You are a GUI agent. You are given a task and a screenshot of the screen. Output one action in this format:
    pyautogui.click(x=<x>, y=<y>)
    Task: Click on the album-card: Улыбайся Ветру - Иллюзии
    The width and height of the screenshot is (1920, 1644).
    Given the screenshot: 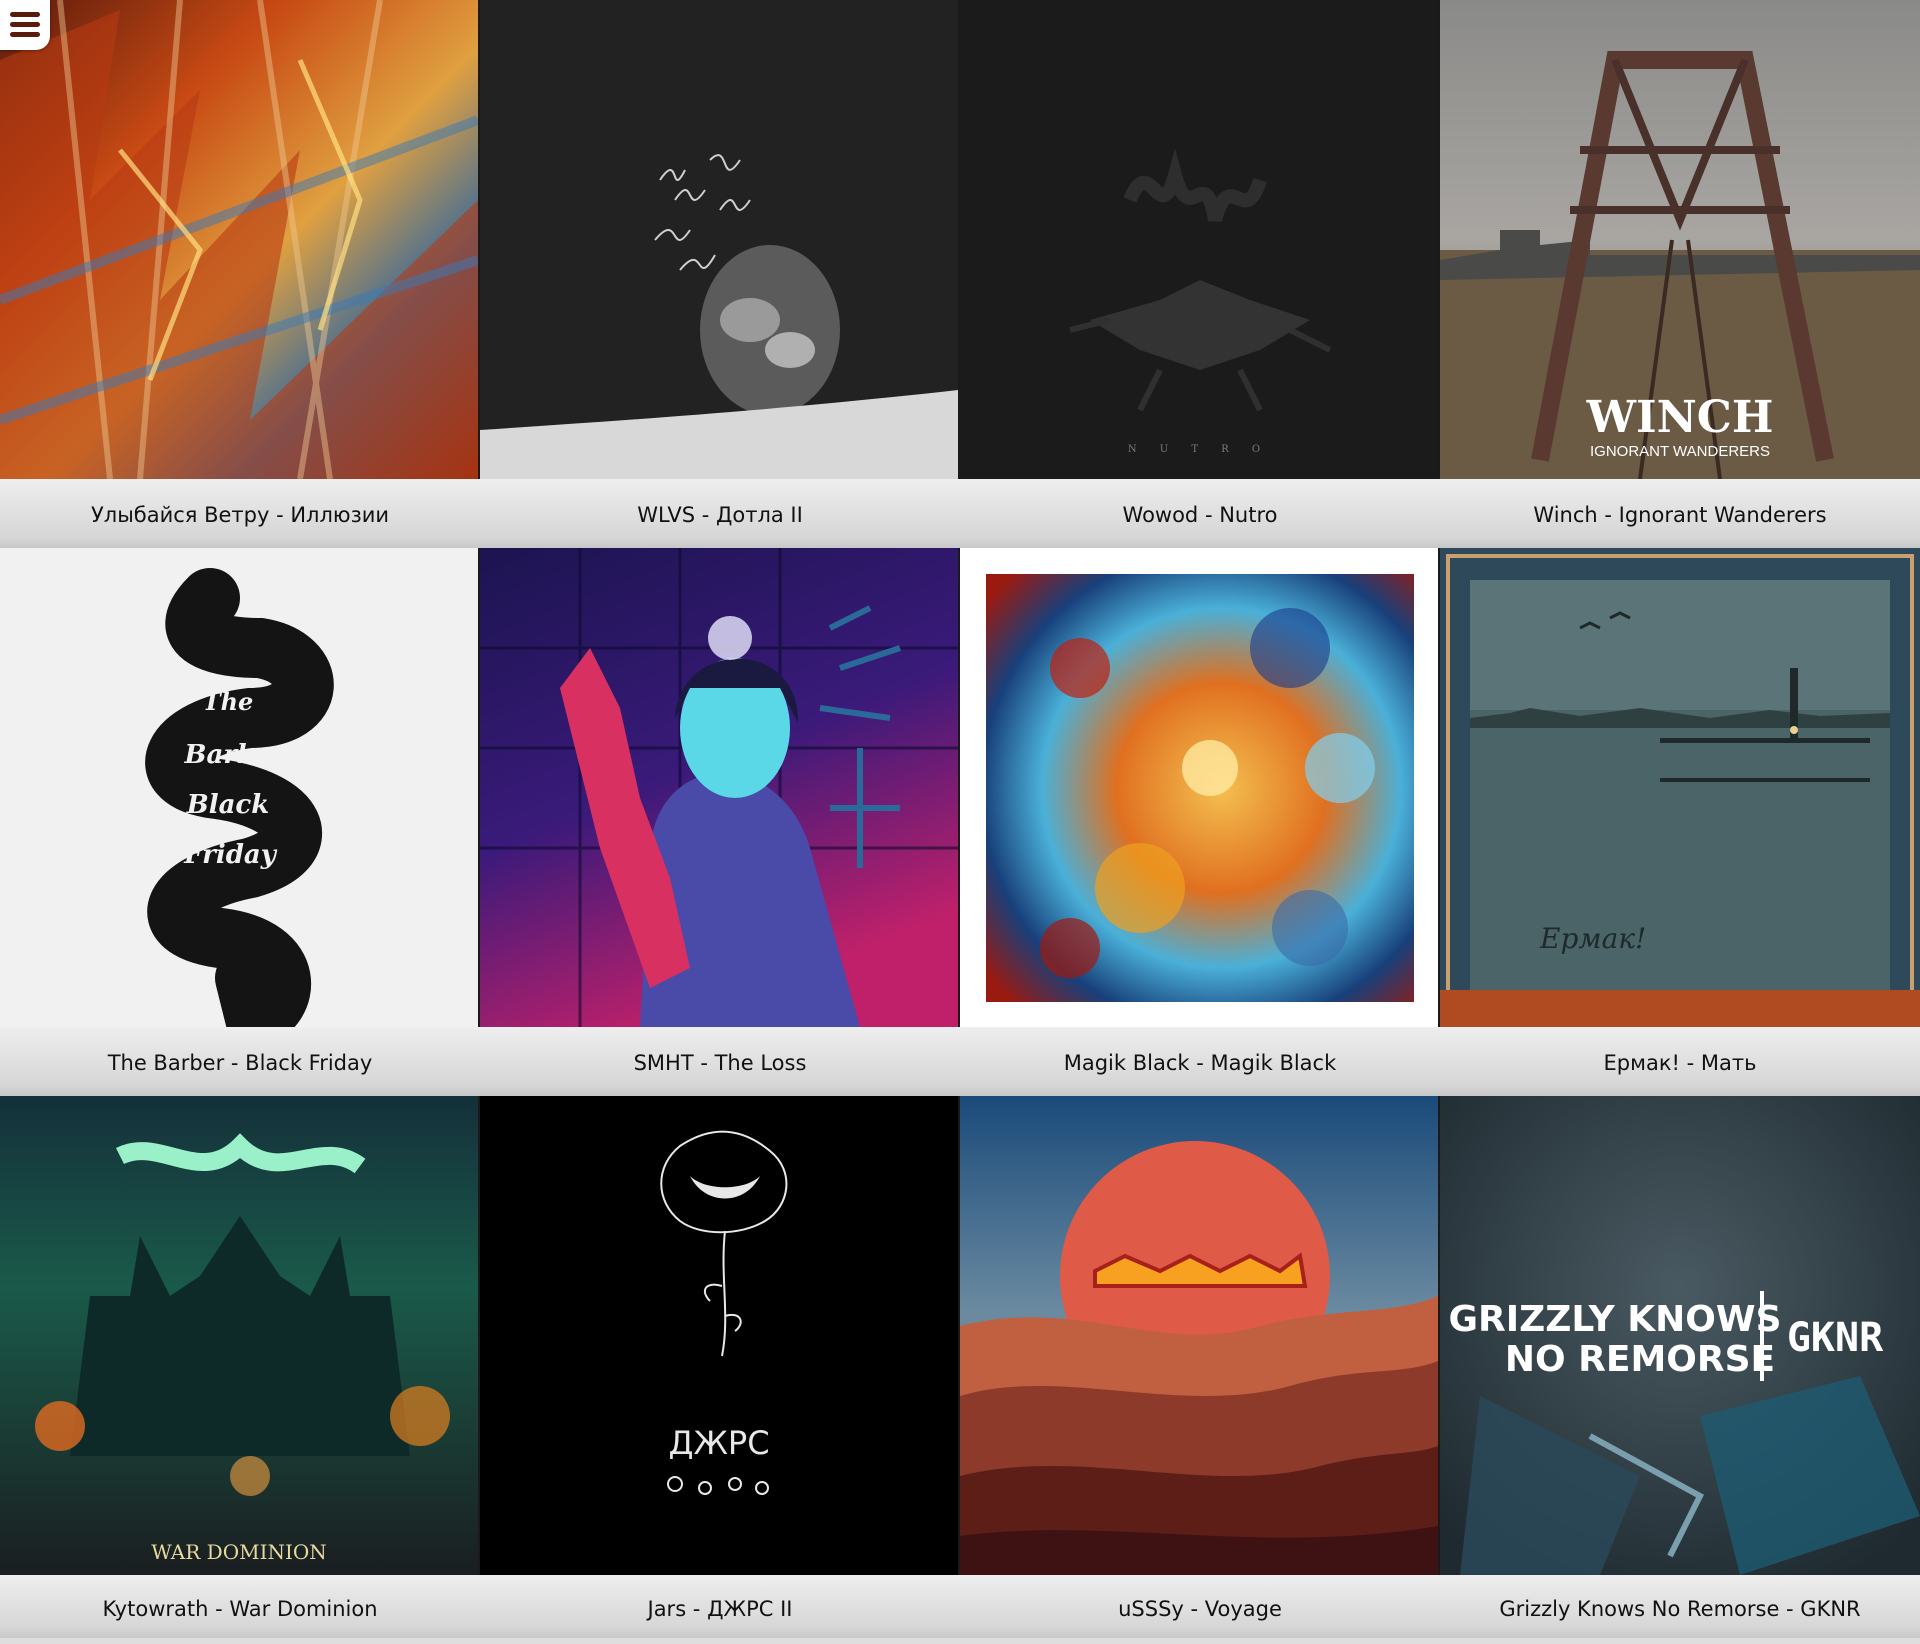 What is the action you would take?
    pyautogui.click(x=240, y=274)
    